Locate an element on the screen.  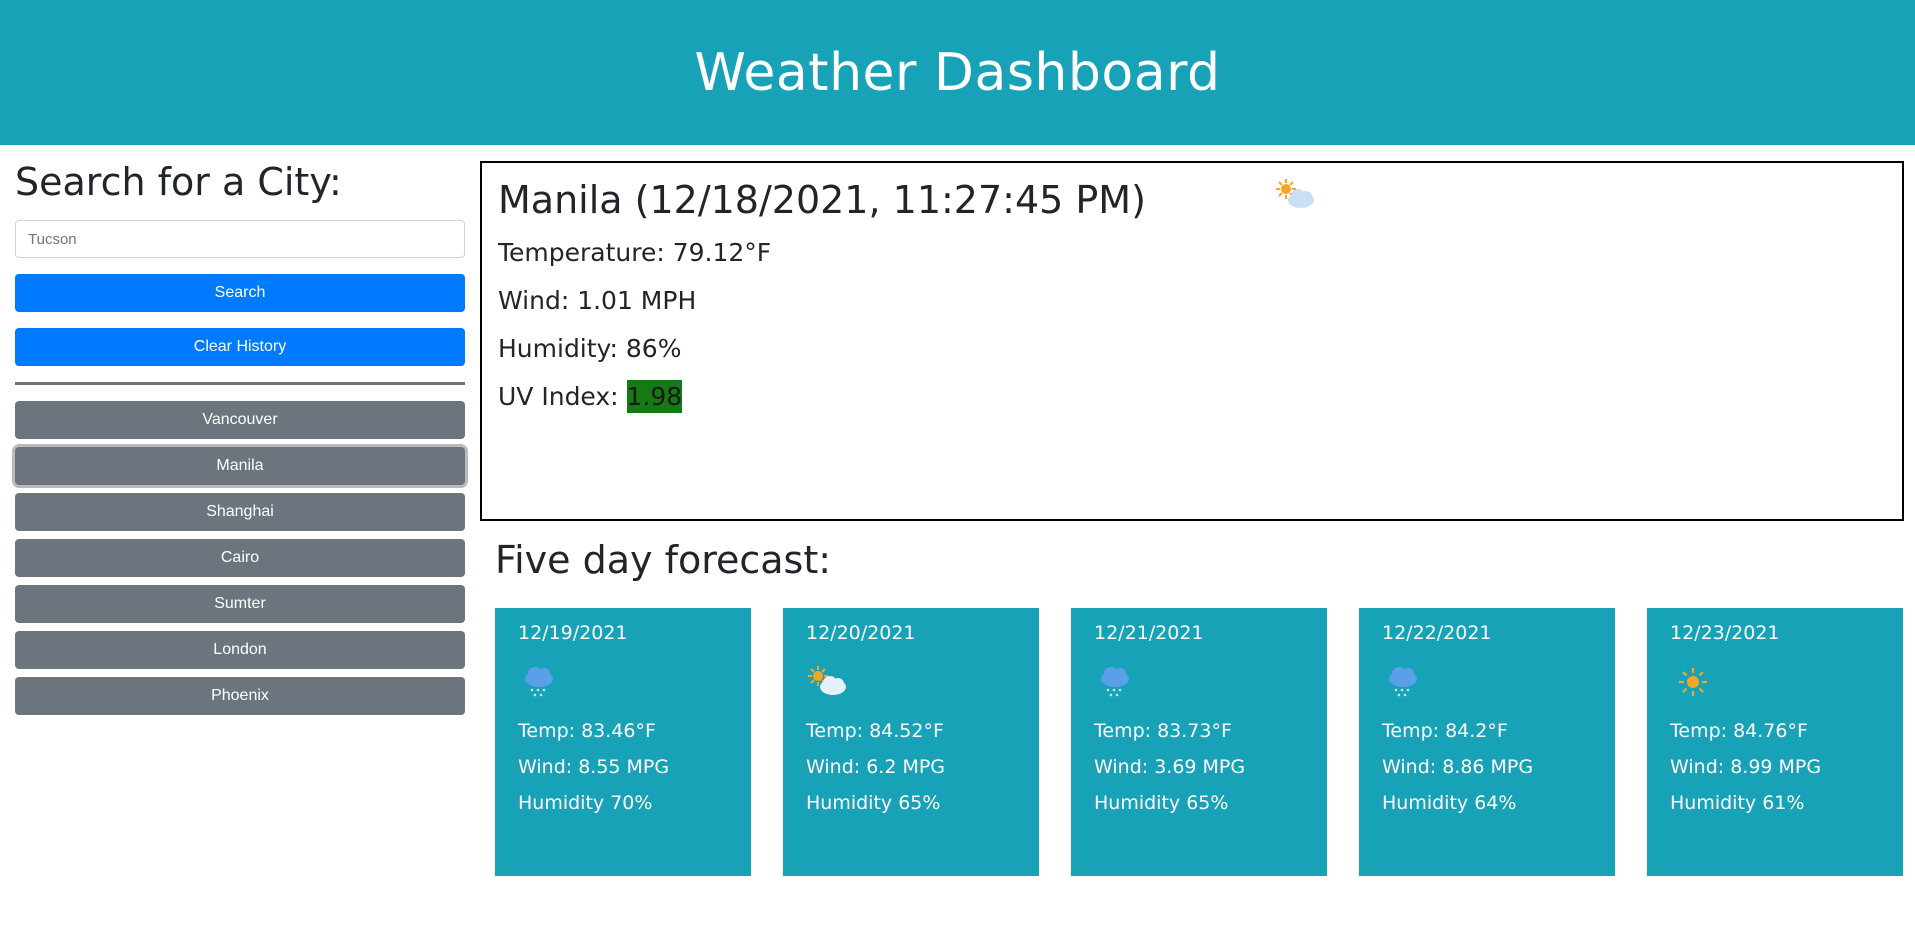
forecast-wind: Wind: 3.69 MPG is located at coordinates (1170, 767).